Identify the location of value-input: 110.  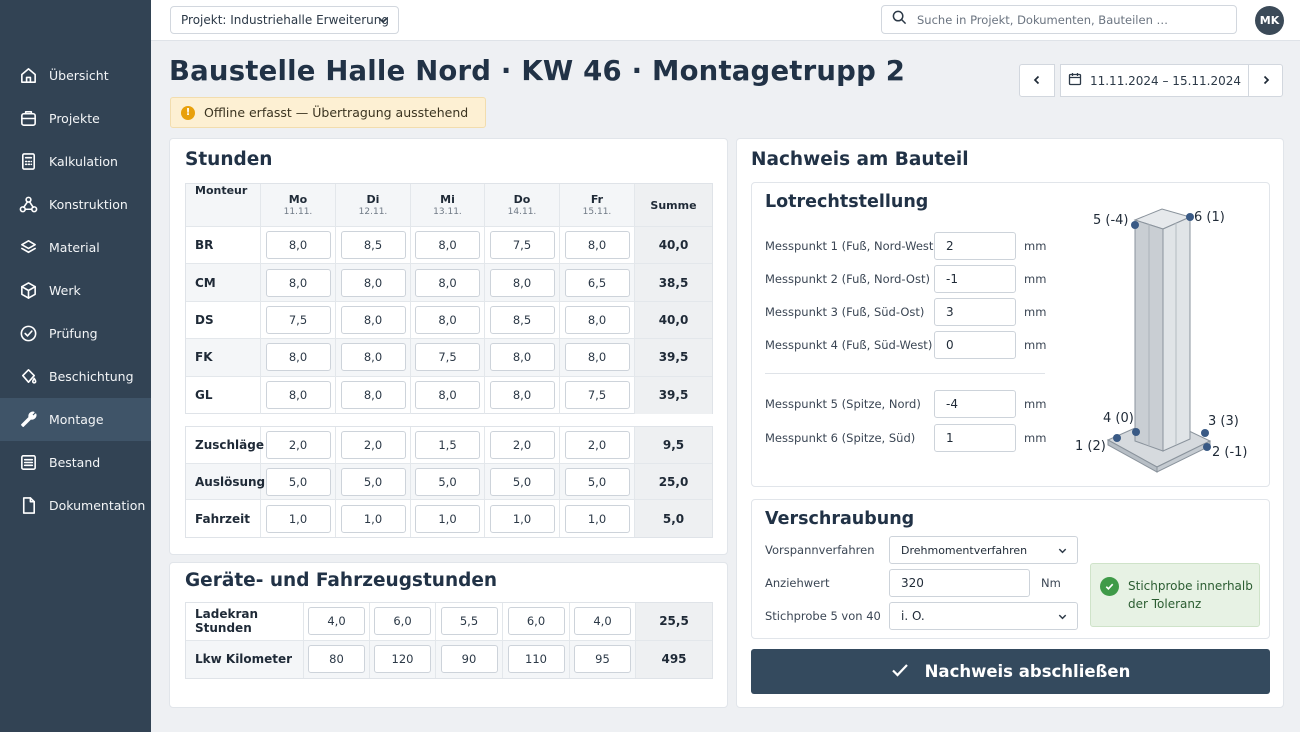
(536, 659).